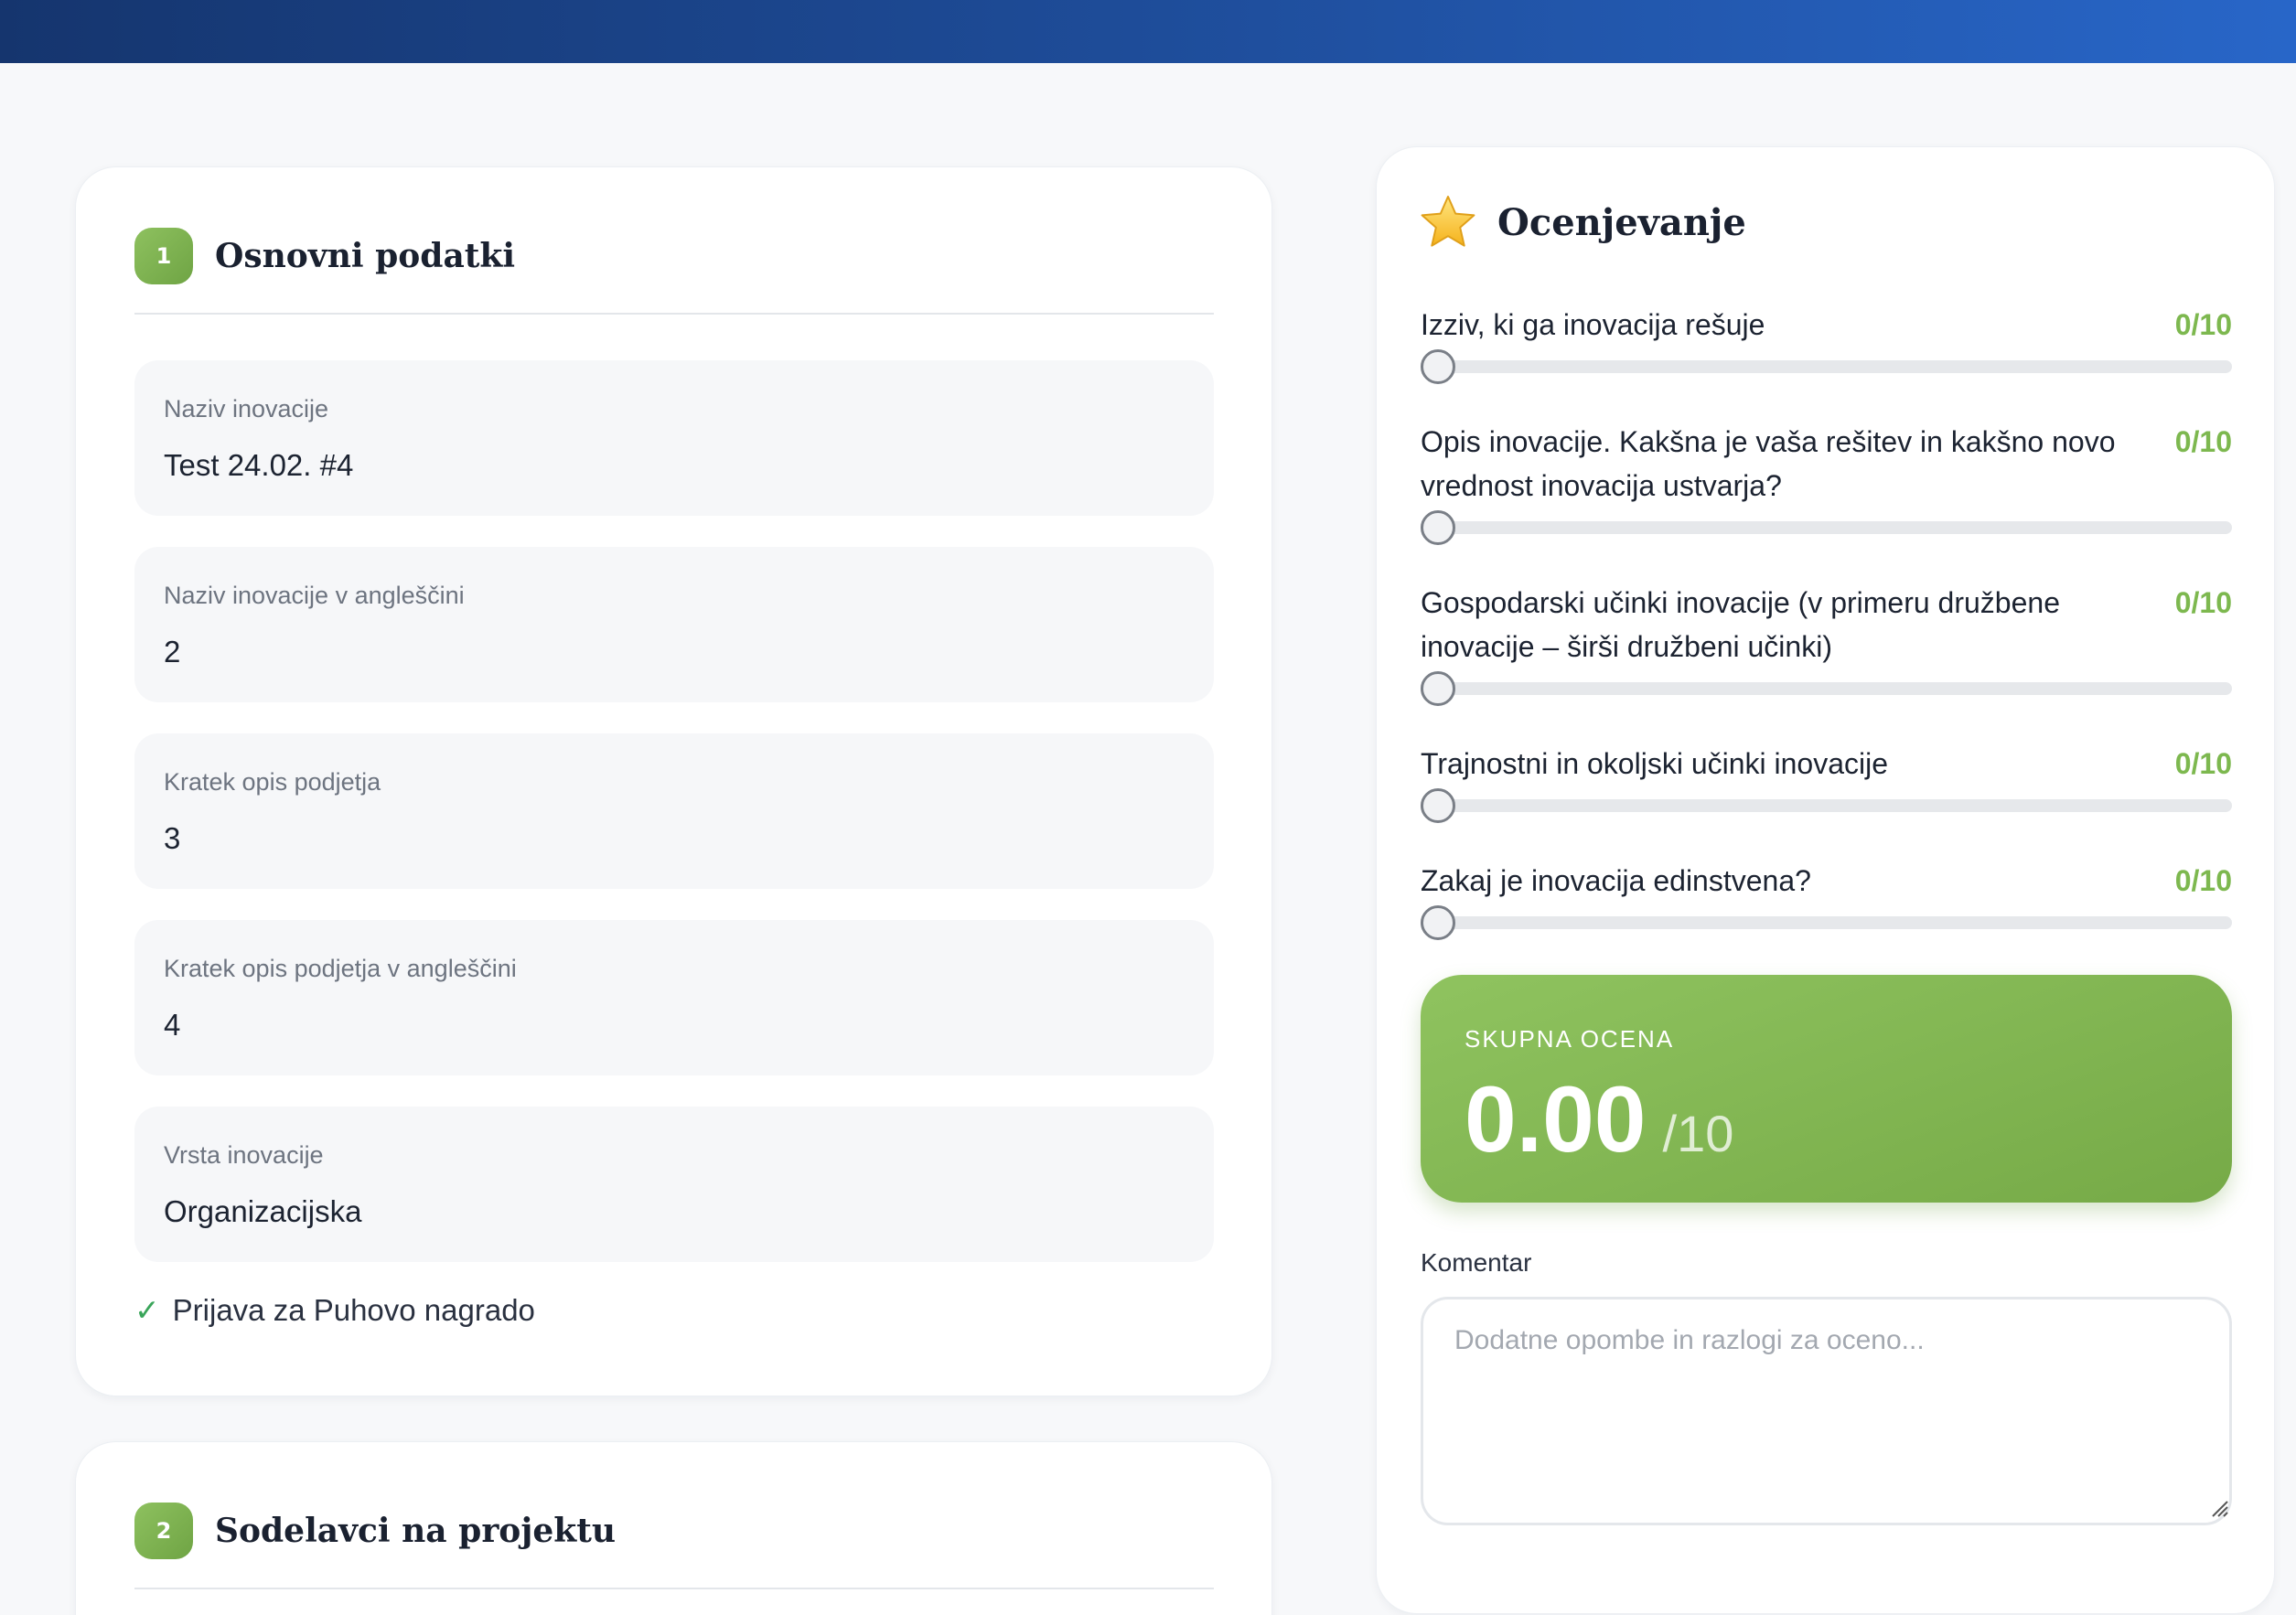 The image size is (2296, 1615). Describe the element at coordinates (272, 782) in the screenshot. I see `field-label: Kratek opis podjetja` at that location.